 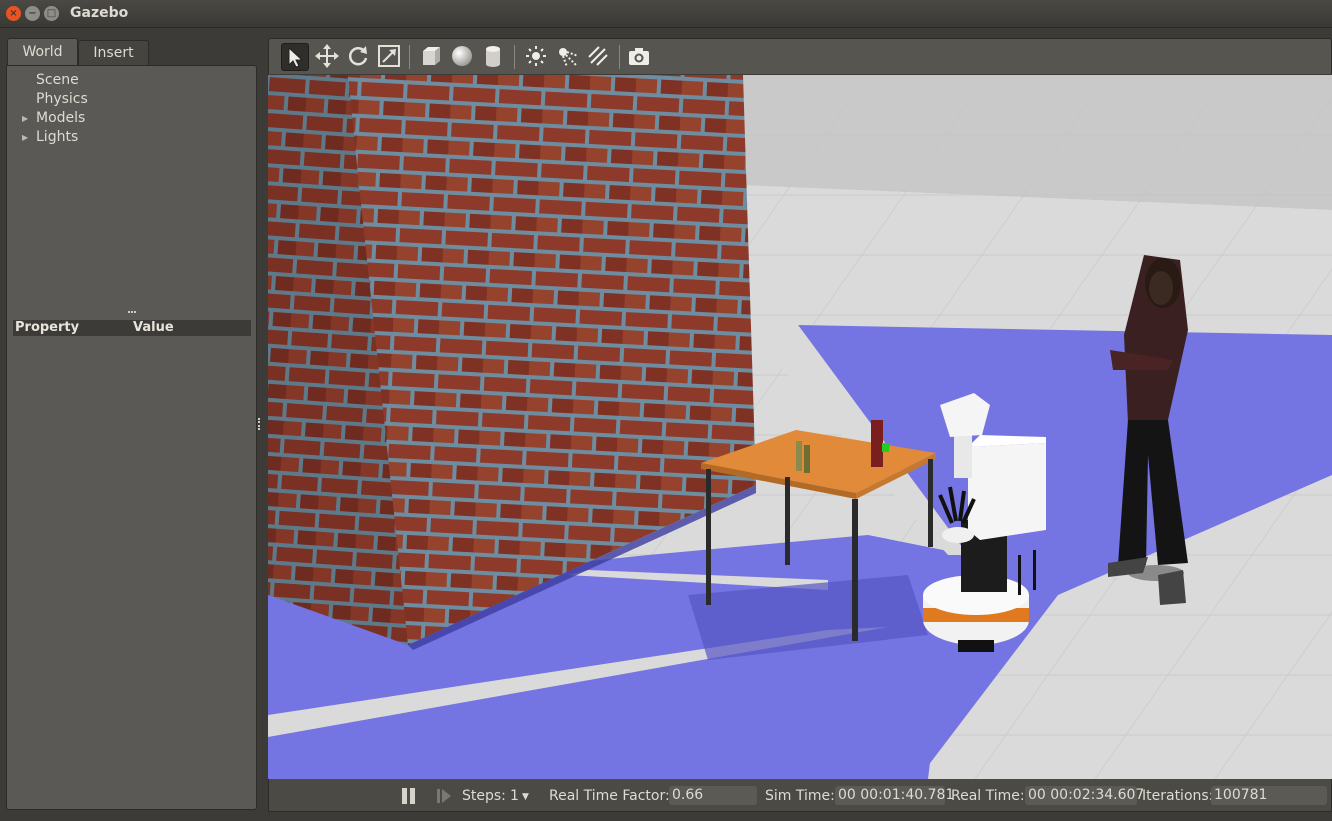 I want to click on tree-item-physics: Physics, so click(x=62, y=99).